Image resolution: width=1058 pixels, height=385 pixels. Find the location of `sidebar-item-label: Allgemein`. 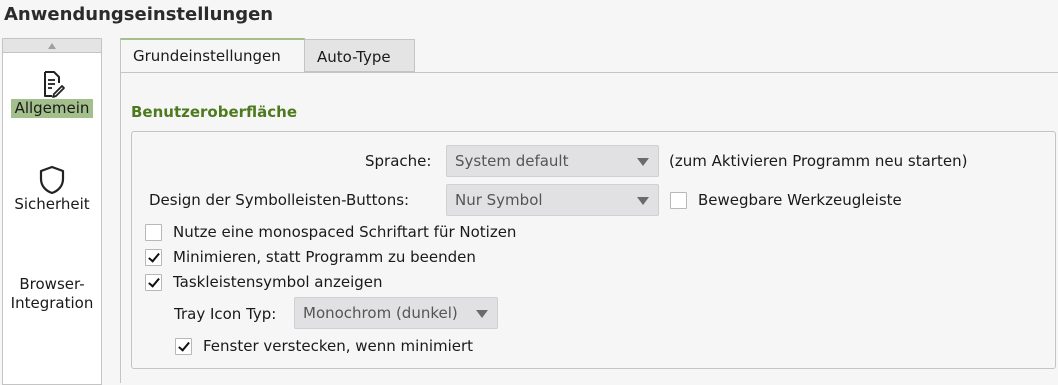

sidebar-item-label: Allgemein is located at coordinates (52, 108).